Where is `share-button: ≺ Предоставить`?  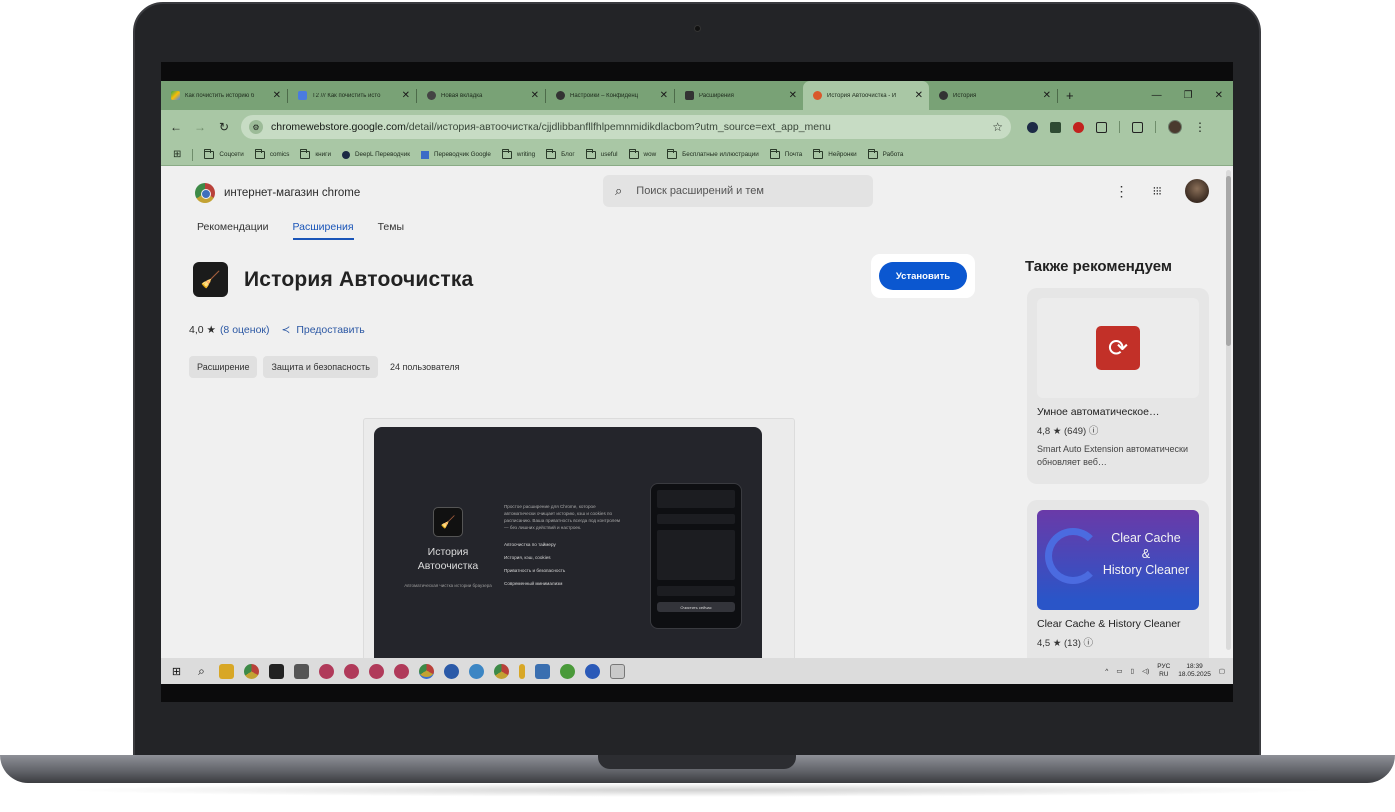 share-button: ≺ Предоставить is located at coordinates (323, 330).